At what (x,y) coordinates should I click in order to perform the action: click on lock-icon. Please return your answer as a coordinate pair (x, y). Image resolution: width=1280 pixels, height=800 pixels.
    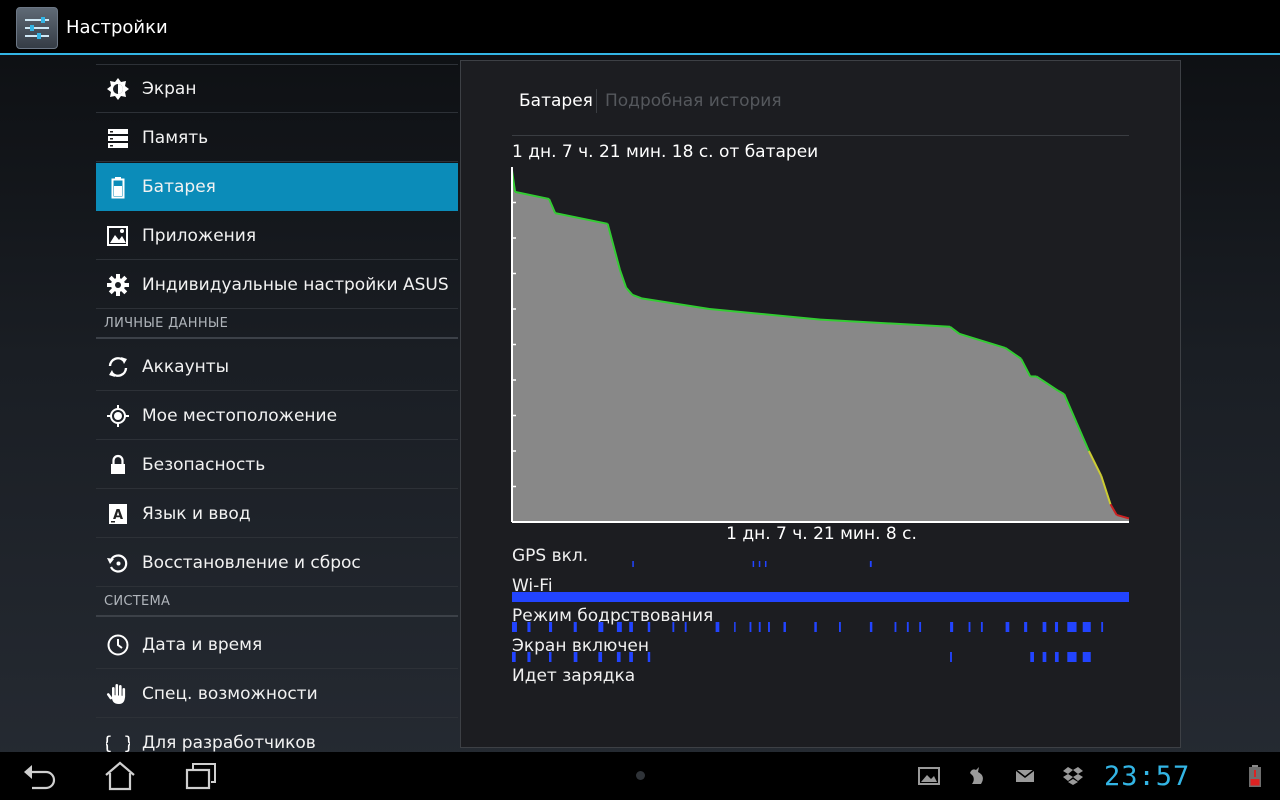
    Looking at the image, I should click on (118, 464).